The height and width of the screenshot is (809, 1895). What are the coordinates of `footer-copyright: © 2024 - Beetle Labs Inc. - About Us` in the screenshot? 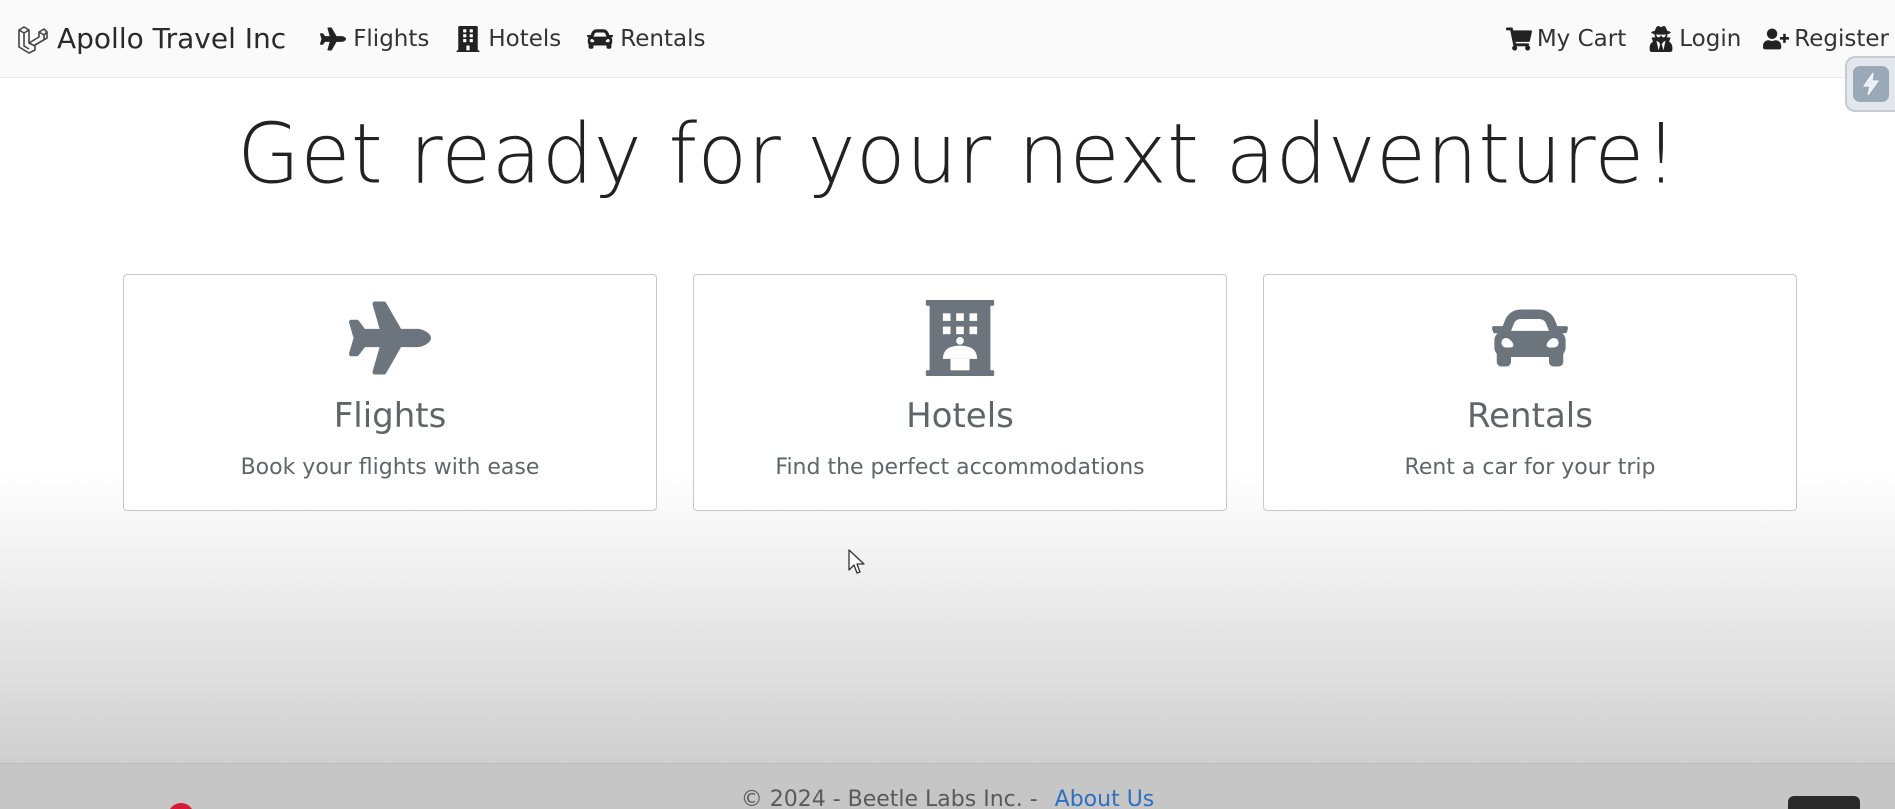 It's located at (947, 798).